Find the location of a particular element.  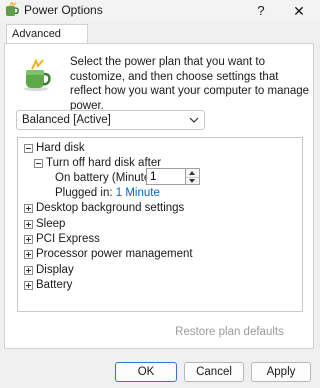

chevron-down-icon is located at coordinates (194, 120).